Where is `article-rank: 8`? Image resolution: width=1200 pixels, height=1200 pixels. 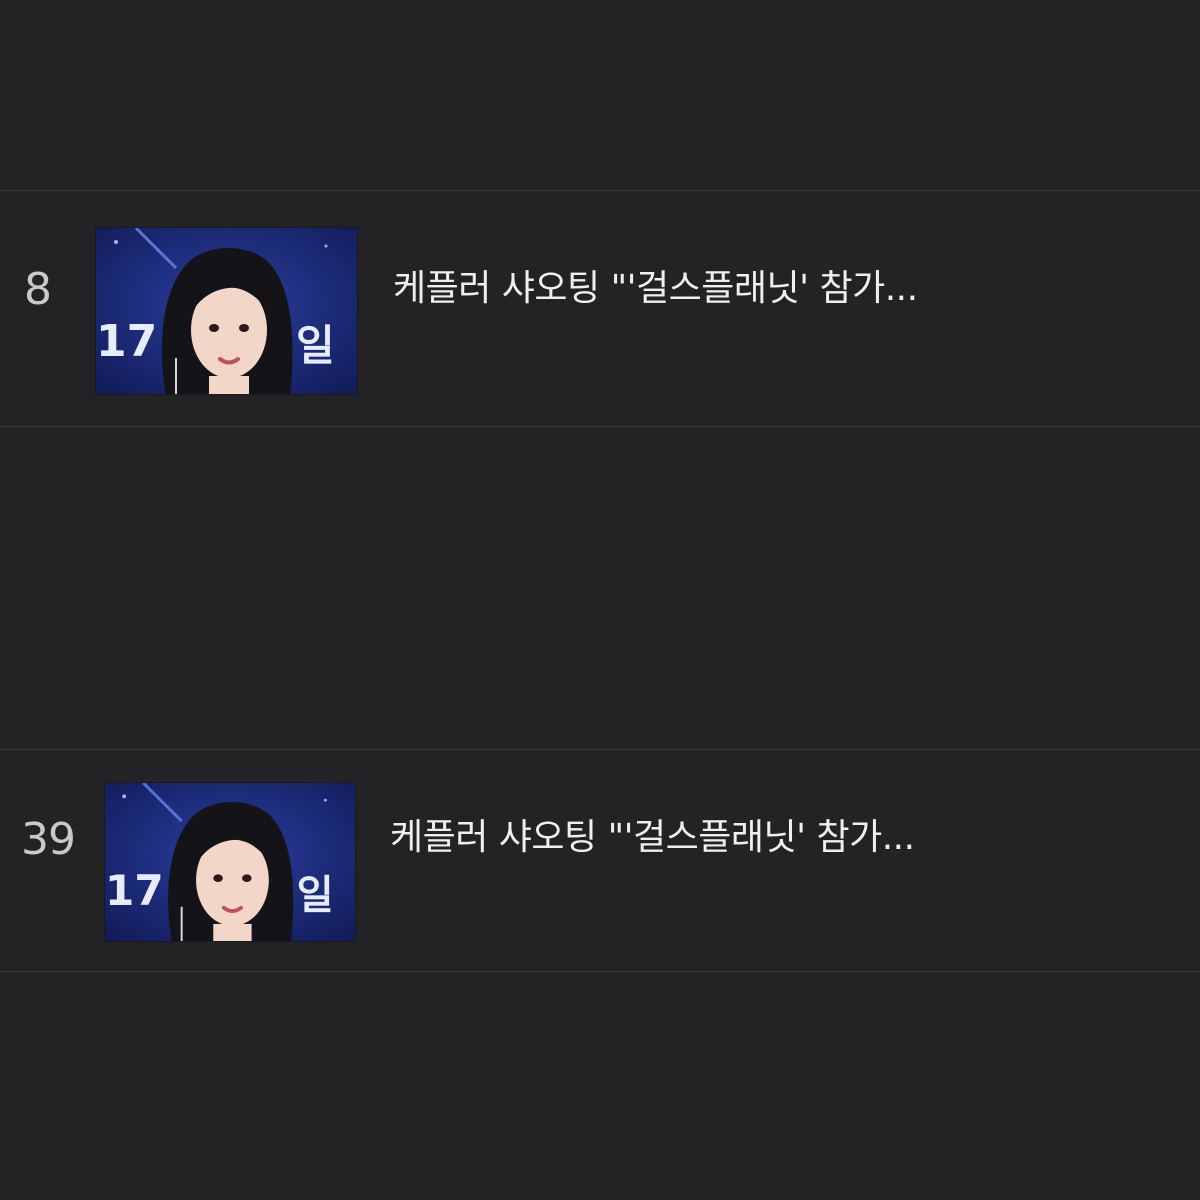 article-rank: 8 is located at coordinates (38, 289).